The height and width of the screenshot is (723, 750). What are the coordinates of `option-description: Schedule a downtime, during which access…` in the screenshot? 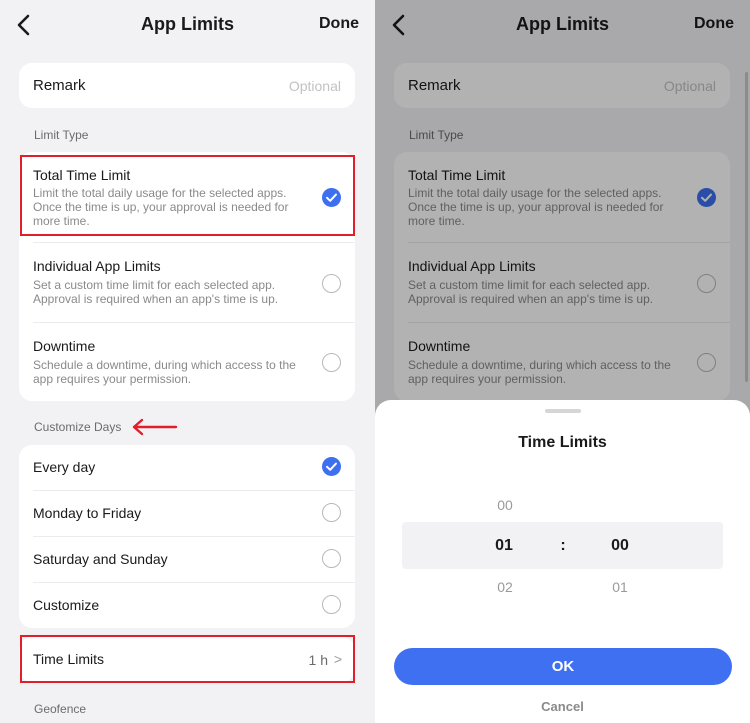 It's located at (164, 372).